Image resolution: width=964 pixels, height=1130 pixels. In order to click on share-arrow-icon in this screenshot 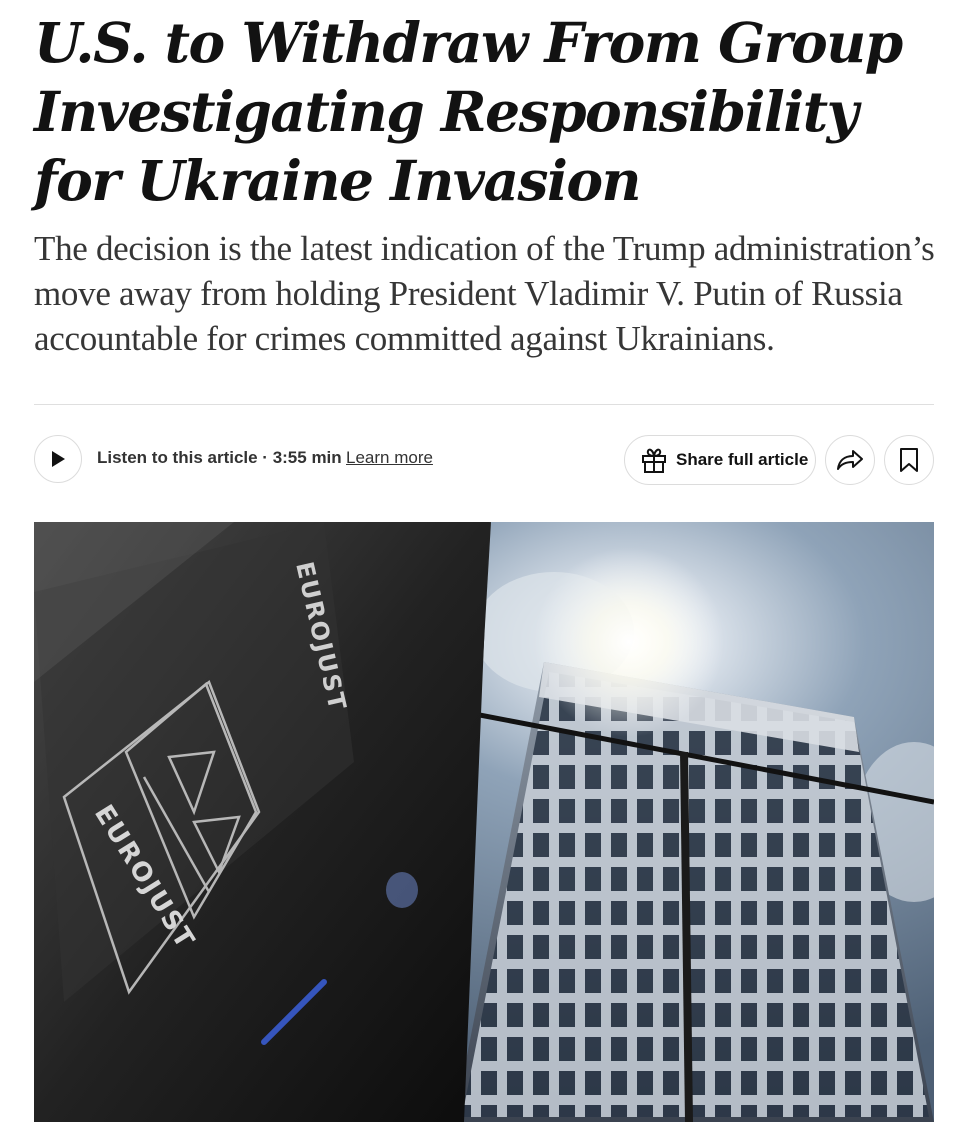, I will do `click(850, 460)`.